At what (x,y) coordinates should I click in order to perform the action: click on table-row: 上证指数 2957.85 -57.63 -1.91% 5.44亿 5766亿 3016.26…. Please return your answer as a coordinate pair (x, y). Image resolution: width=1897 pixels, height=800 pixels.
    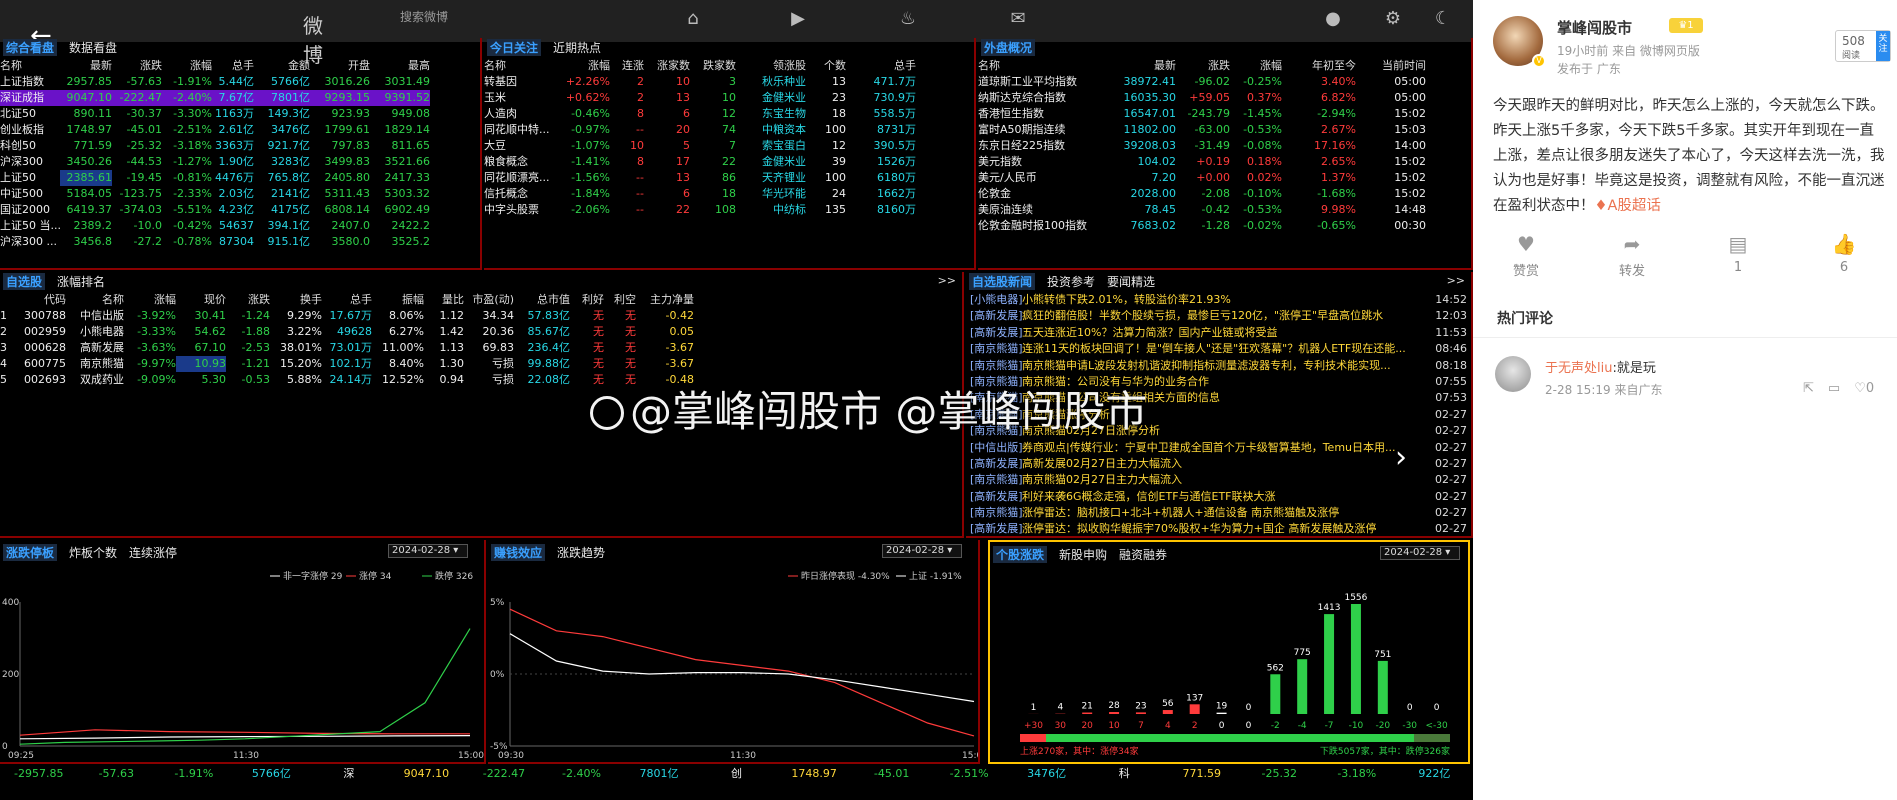
    Looking at the image, I should click on (240, 82).